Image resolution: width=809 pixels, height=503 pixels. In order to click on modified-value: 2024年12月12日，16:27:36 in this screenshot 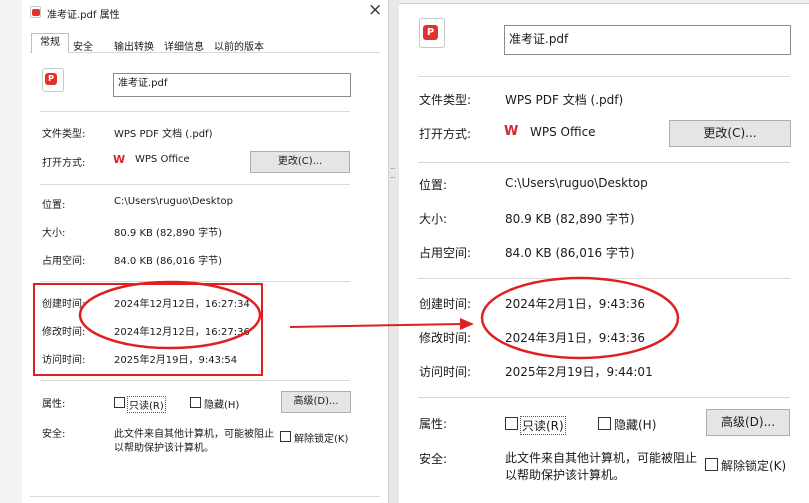, I will do `click(182, 332)`.